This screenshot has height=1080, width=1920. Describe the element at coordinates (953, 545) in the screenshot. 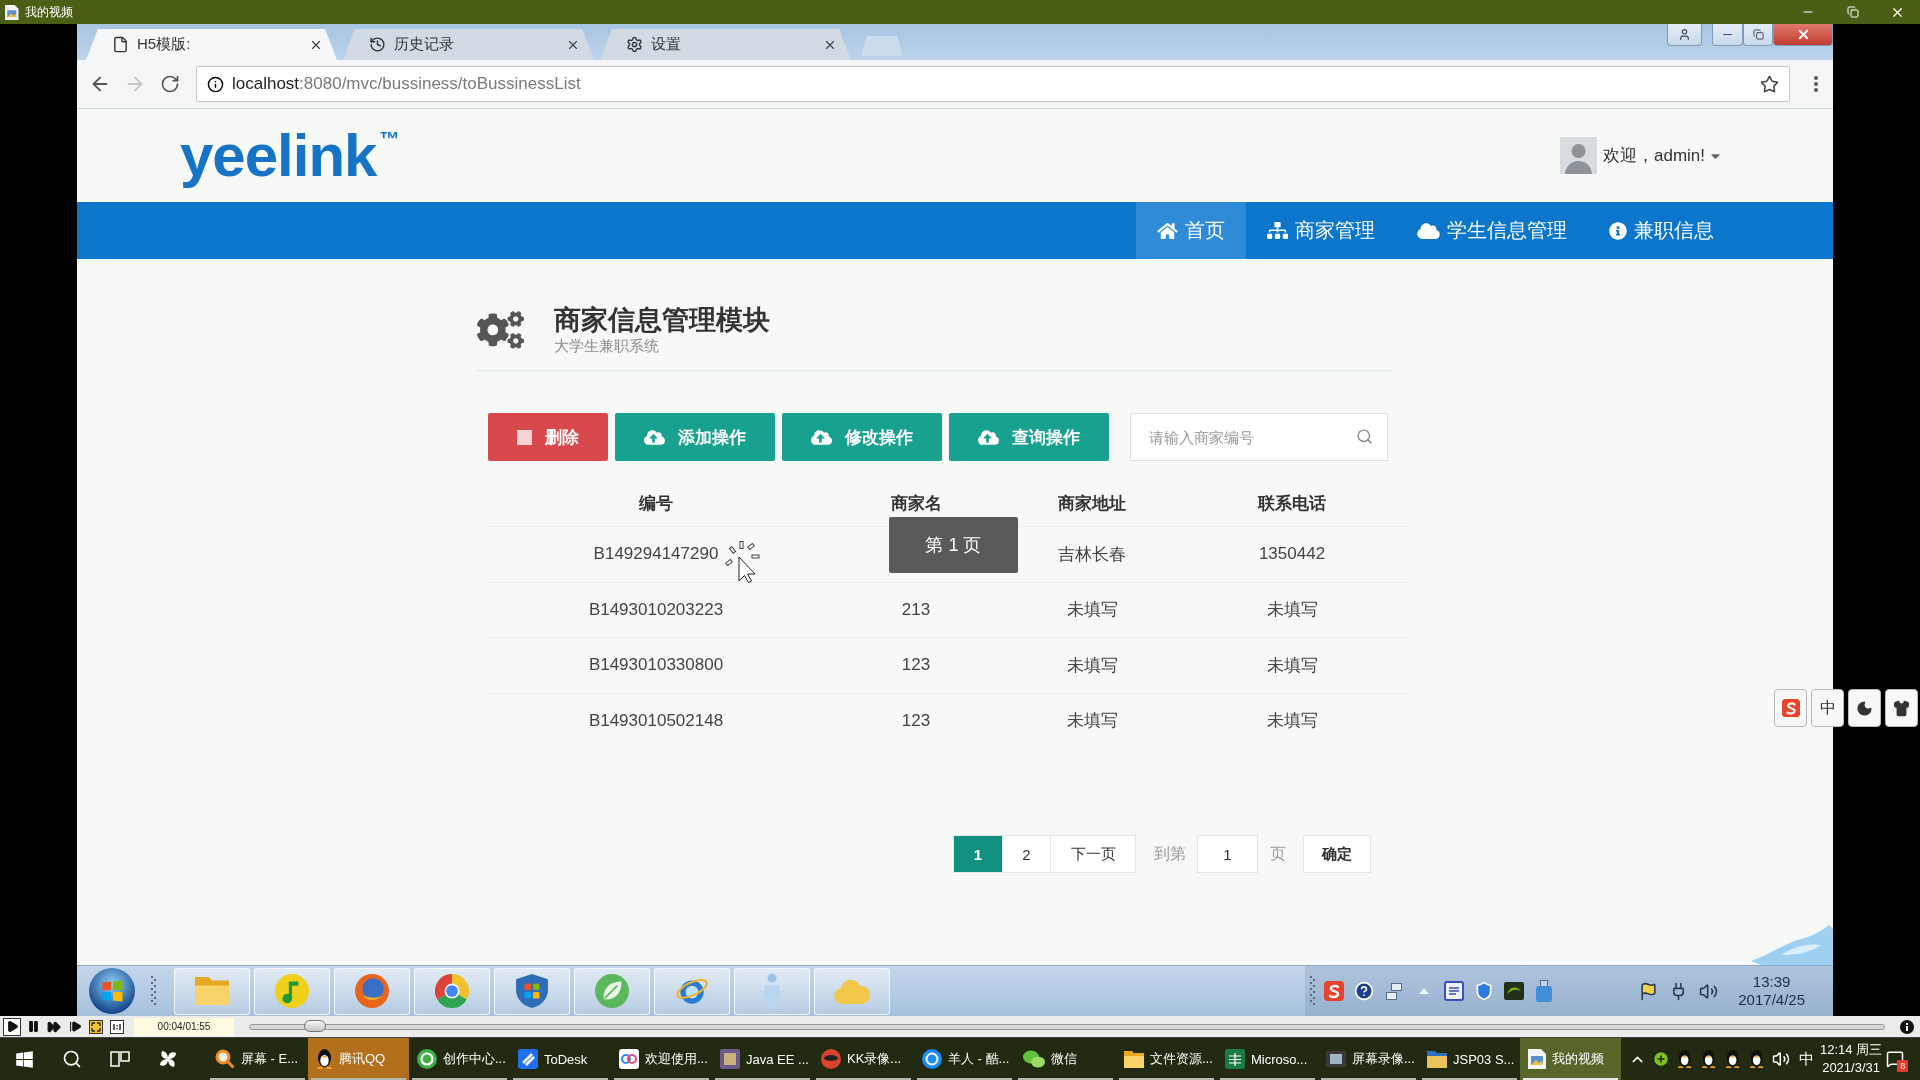

I see `page-toast: 第 1 页` at that location.